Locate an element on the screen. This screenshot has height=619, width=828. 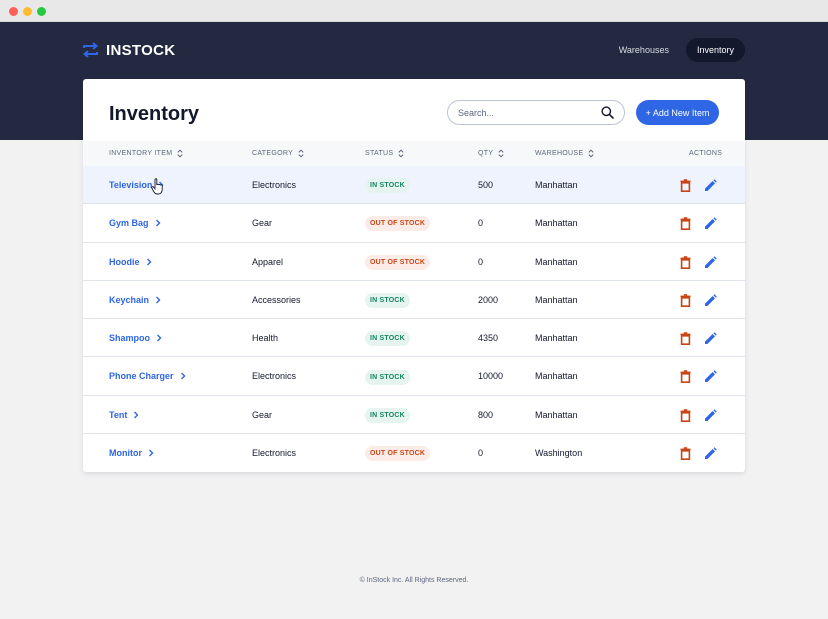
maximize-window-button is located at coordinates (41, 11).